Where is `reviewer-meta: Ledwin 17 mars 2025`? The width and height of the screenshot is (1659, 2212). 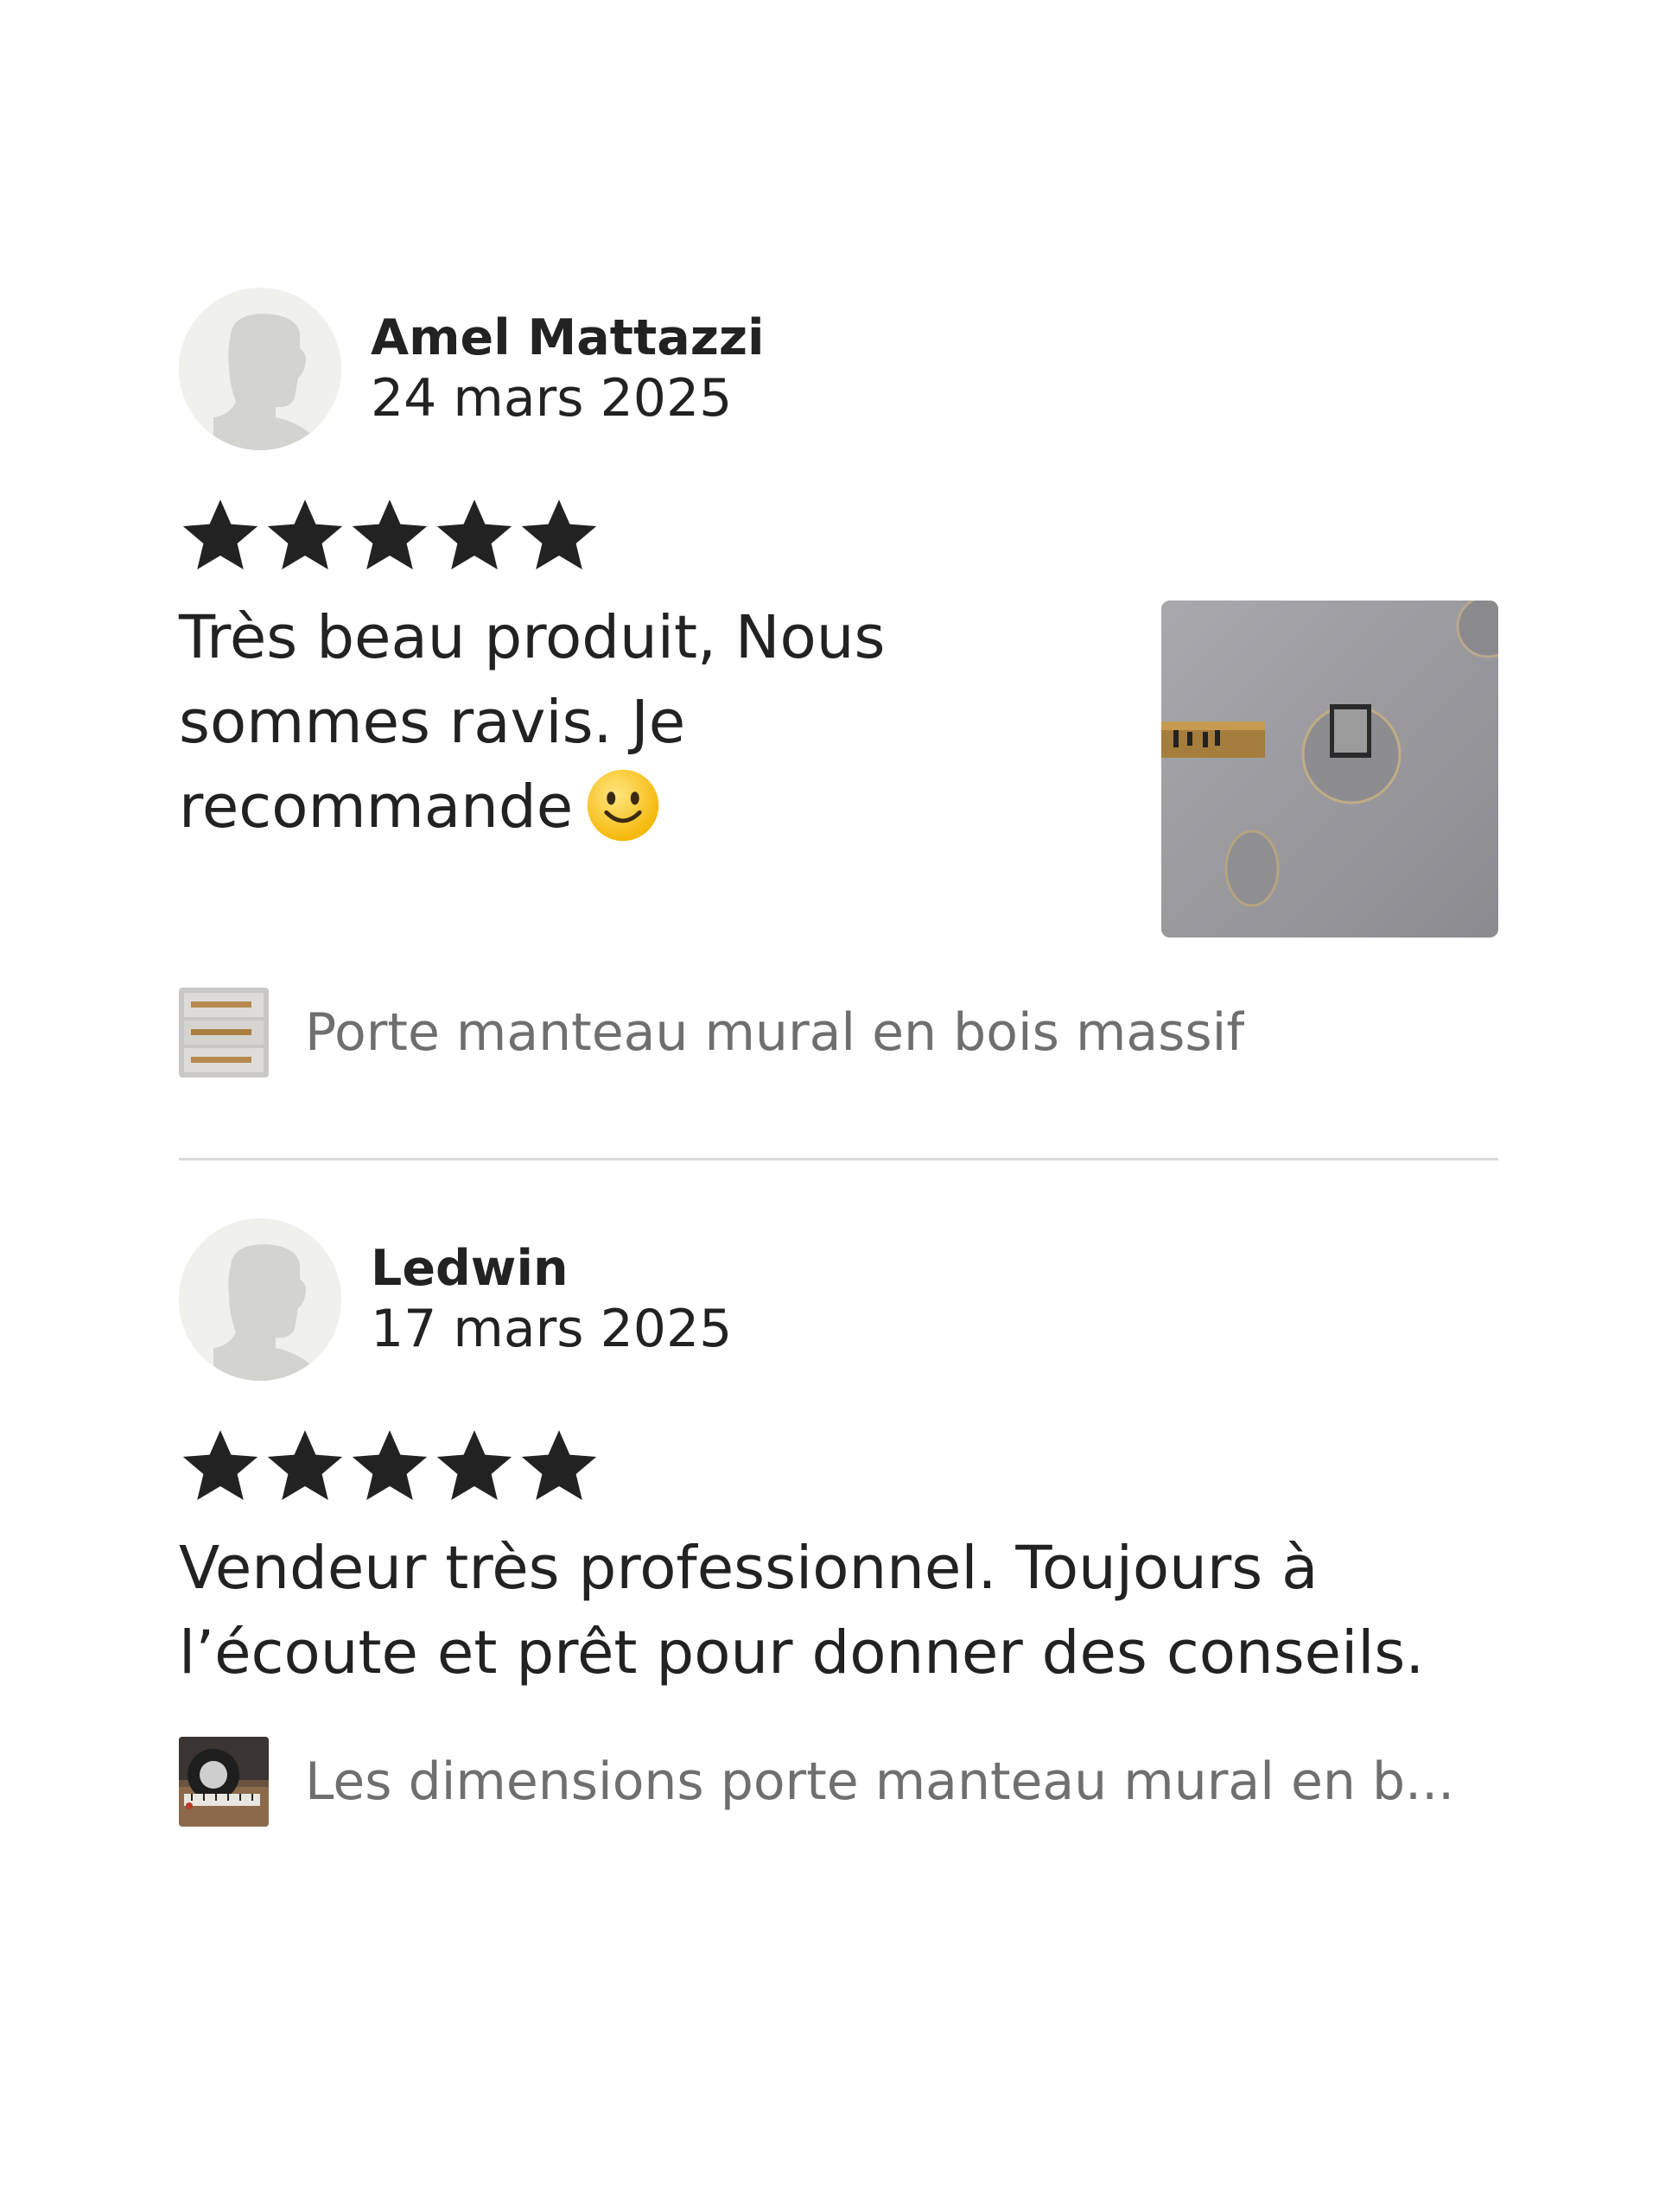 reviewer-meta: Ledwin 17 mars 2025 is located at coordinates (551, 1299).